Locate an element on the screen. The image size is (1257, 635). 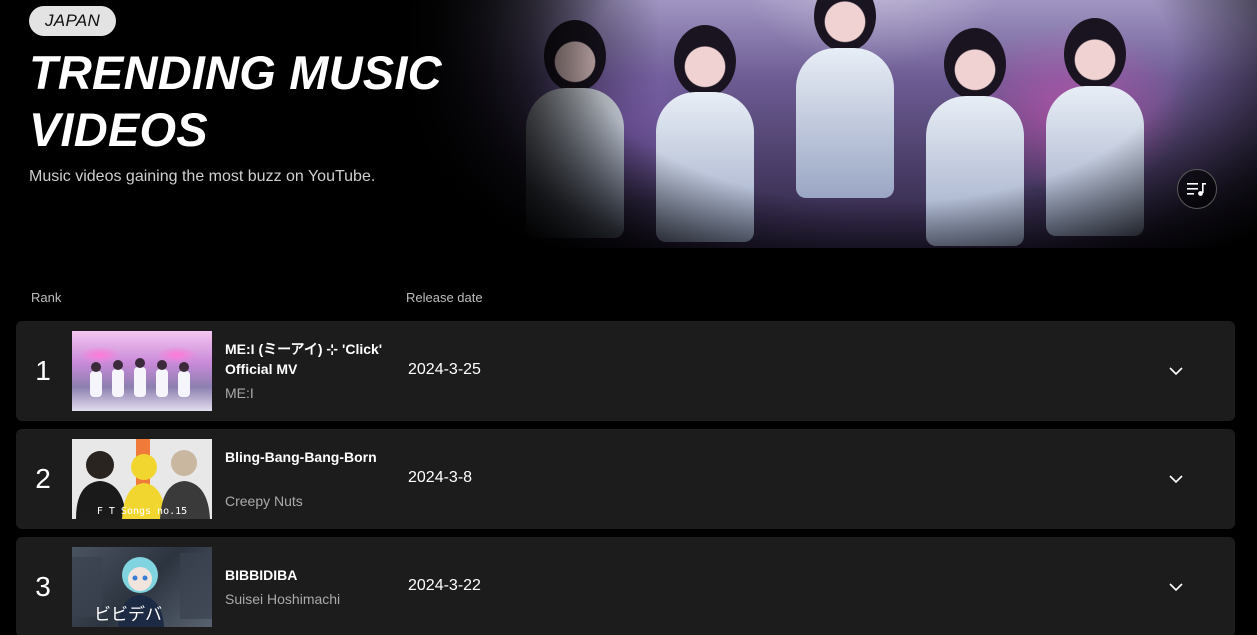
video-title: Bling-Bang-Bang-Born is located at coordinates (305, 457).